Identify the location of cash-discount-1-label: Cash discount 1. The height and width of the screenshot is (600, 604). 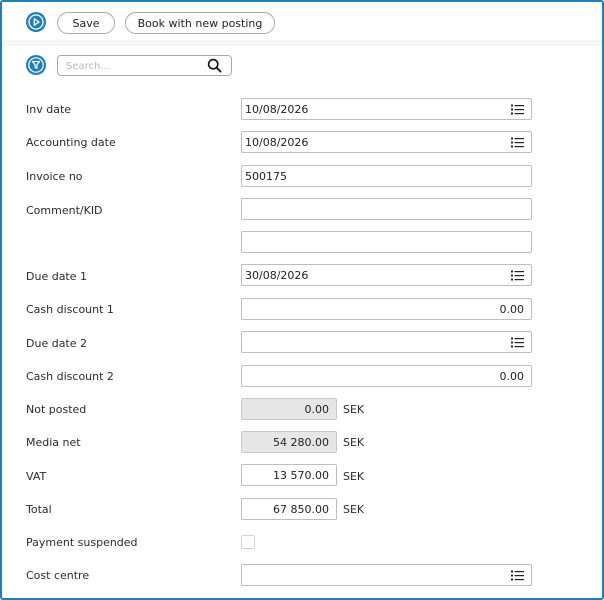
(70, 309).